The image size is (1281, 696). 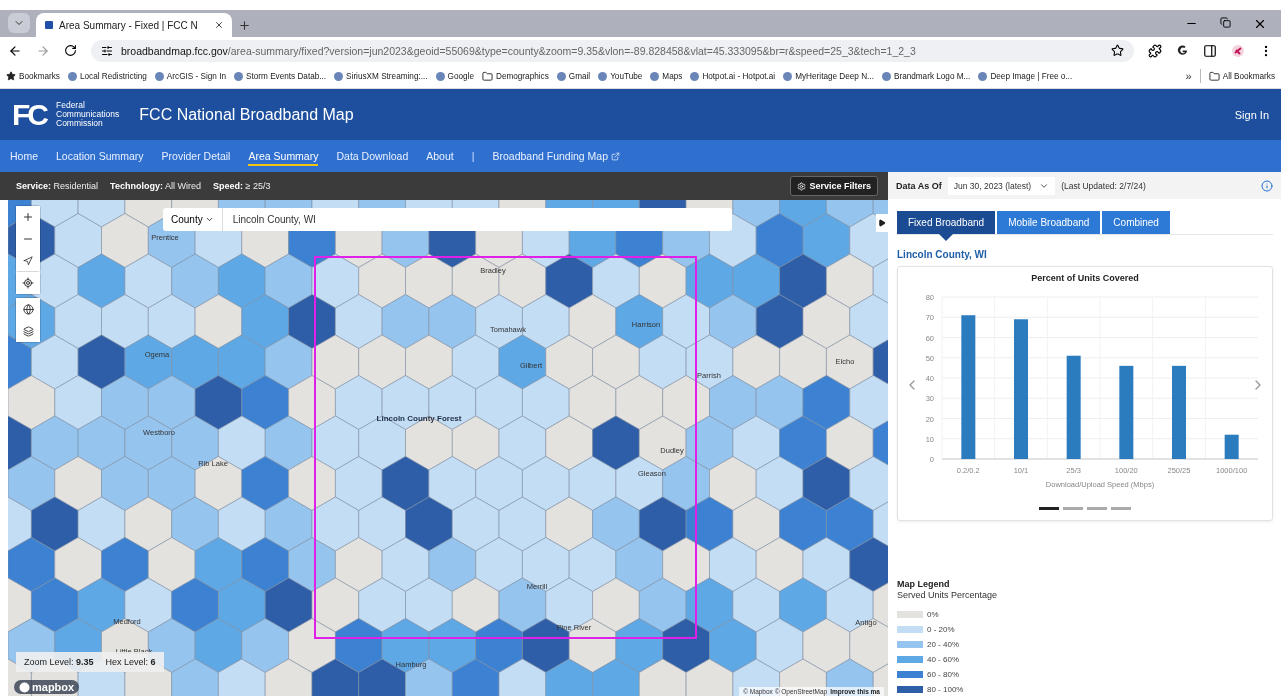 What do you see at coordinates (933, 614) in the screenshot?
I see `legend-label: 0%` at bounding box center [933, 614].